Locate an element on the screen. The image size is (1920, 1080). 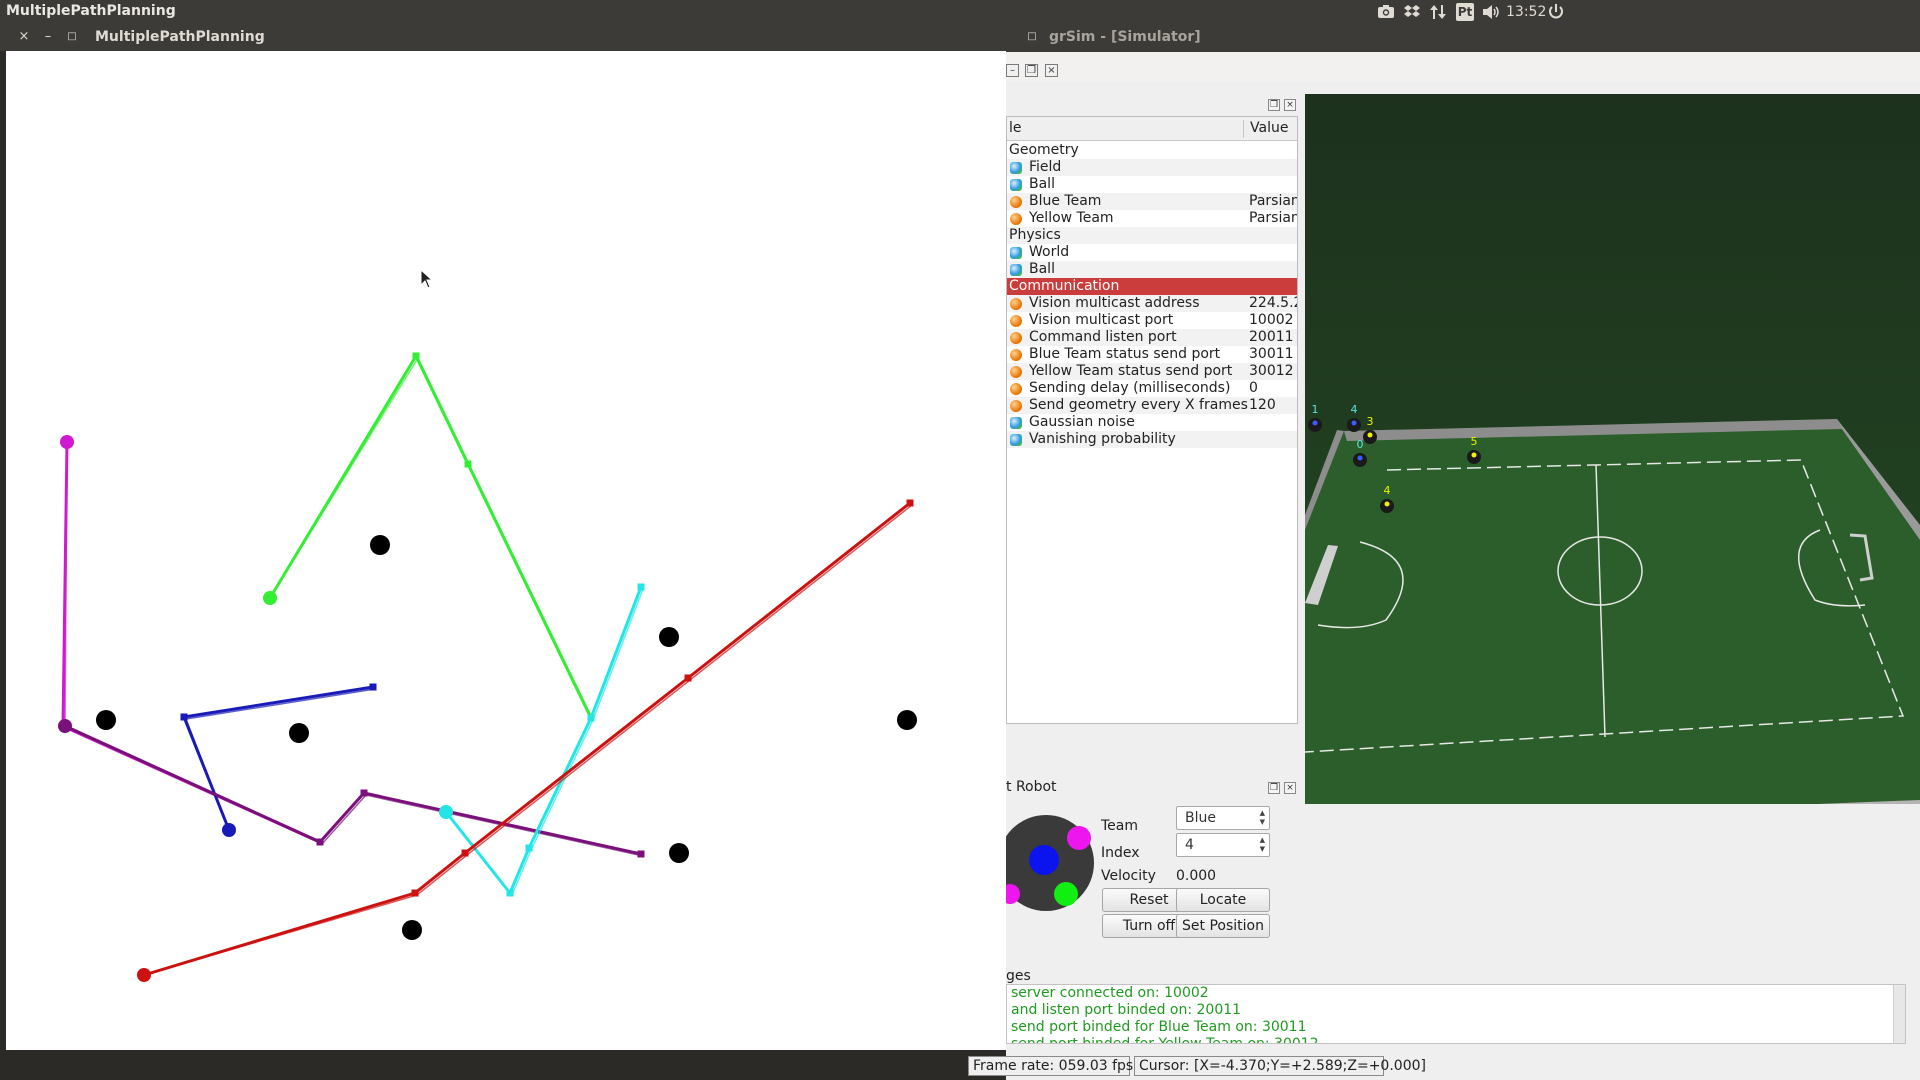
config-row-value: 0 is located at coordinates (1250, 388).